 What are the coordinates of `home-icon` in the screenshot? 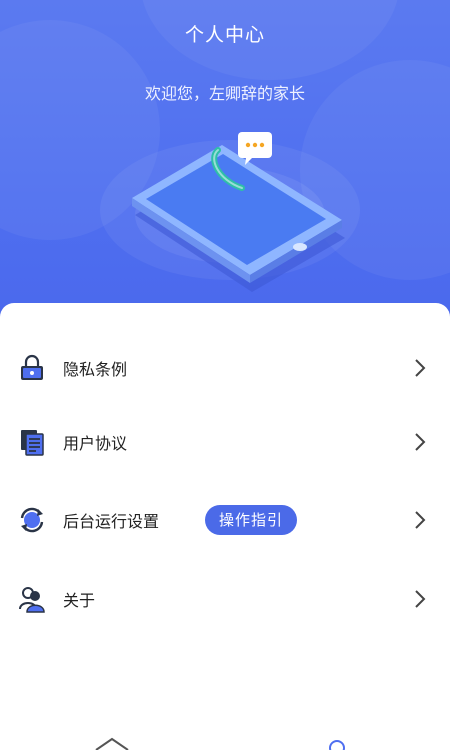 It's located at (112, 743).